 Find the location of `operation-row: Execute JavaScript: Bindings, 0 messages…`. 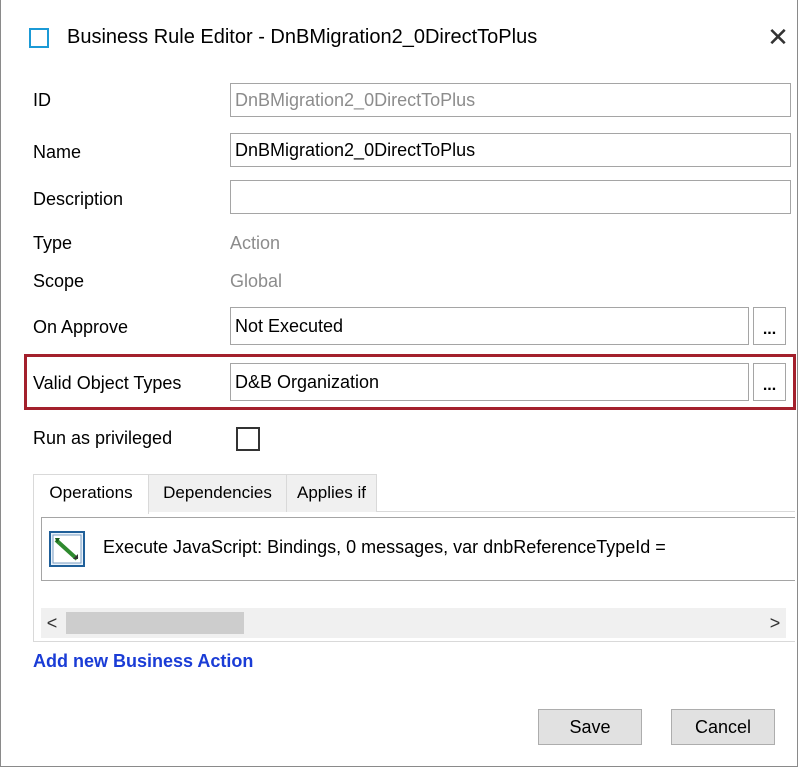

operation-row: Execute JavaScript: Bindings, 0 messages… is located at coordinates (418, 549).